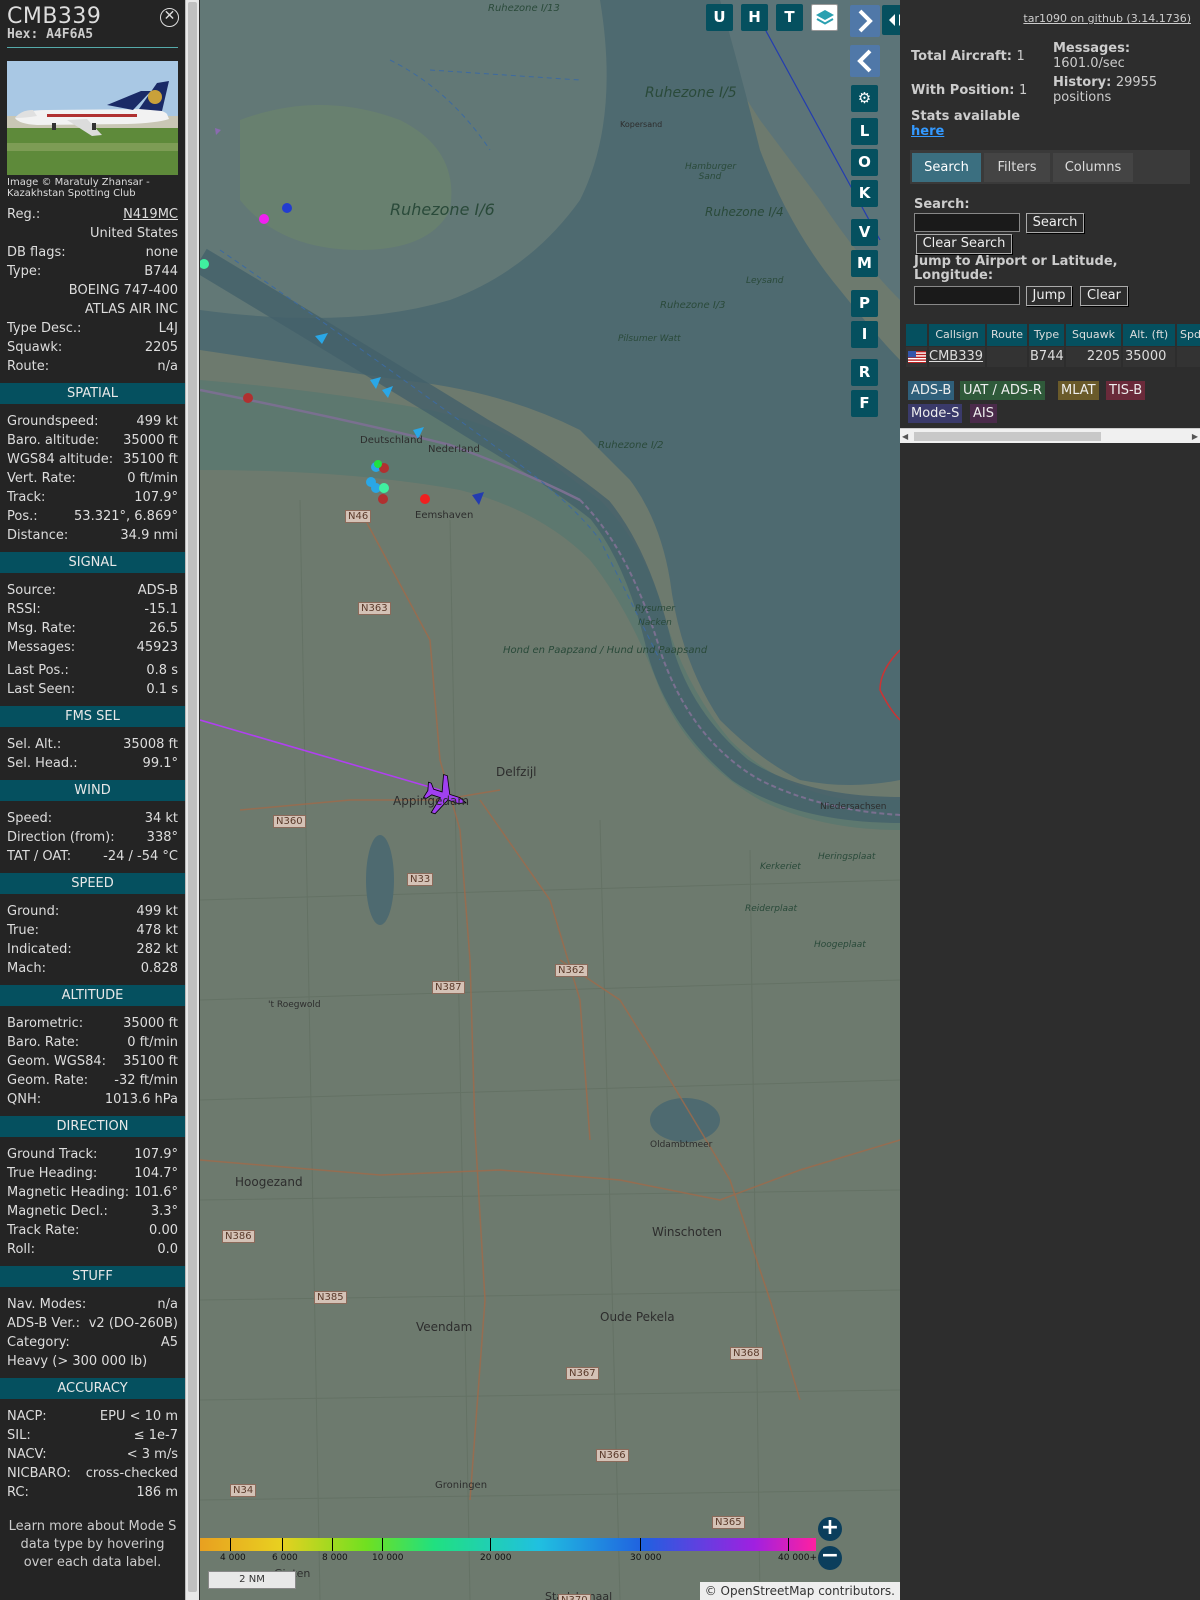  I want to click on detail-label: Magnetic Heading:, so click(68, 1192).